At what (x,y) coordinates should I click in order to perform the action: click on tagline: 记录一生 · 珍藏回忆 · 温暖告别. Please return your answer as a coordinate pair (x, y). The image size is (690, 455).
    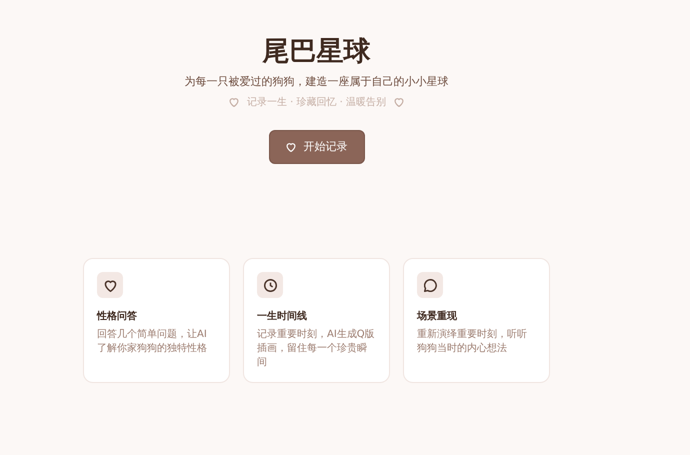
    Looking at the image, I should click on (316, 103).